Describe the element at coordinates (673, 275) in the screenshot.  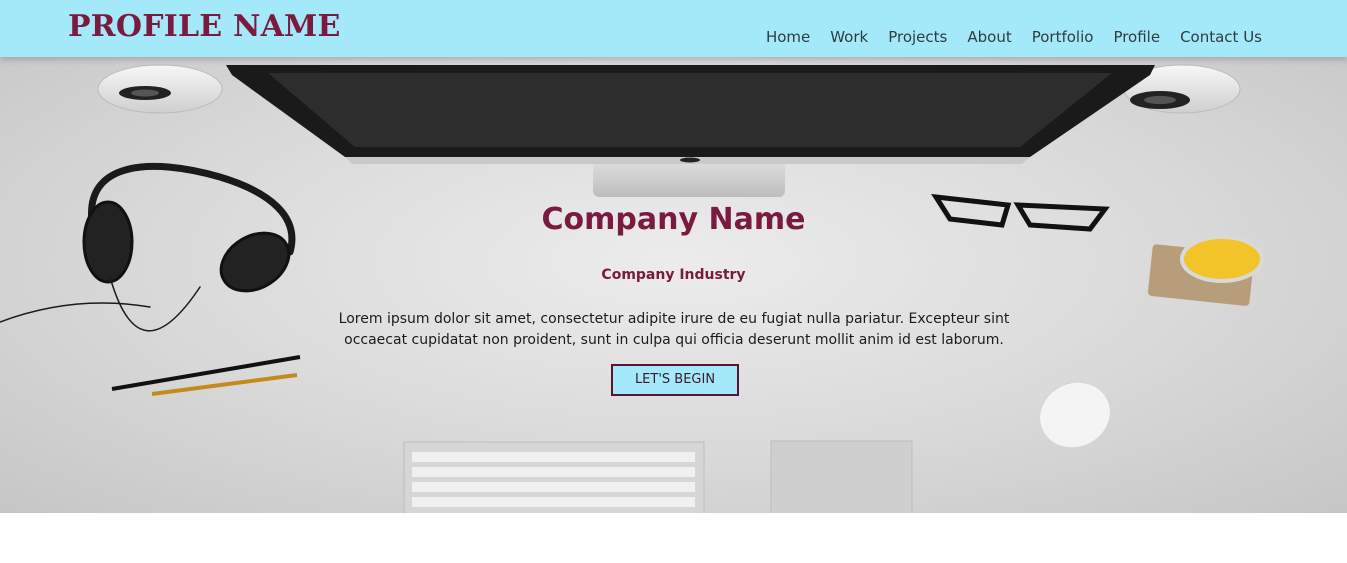
I see `company-industry: Company Industry` at that location.